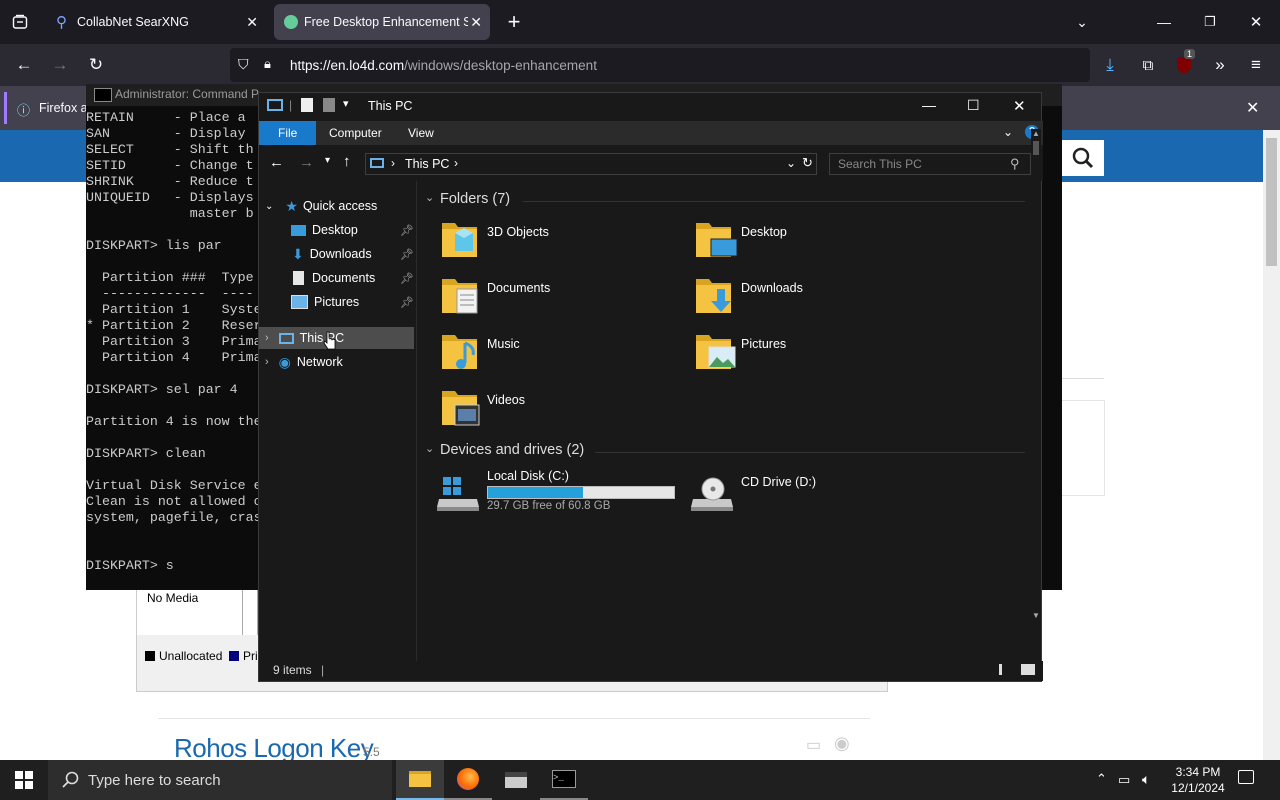 Image resolution: width=1280 pixels, height=800 pixels. I want to click on downloads-icon: ⤓, so click(1110, 65).